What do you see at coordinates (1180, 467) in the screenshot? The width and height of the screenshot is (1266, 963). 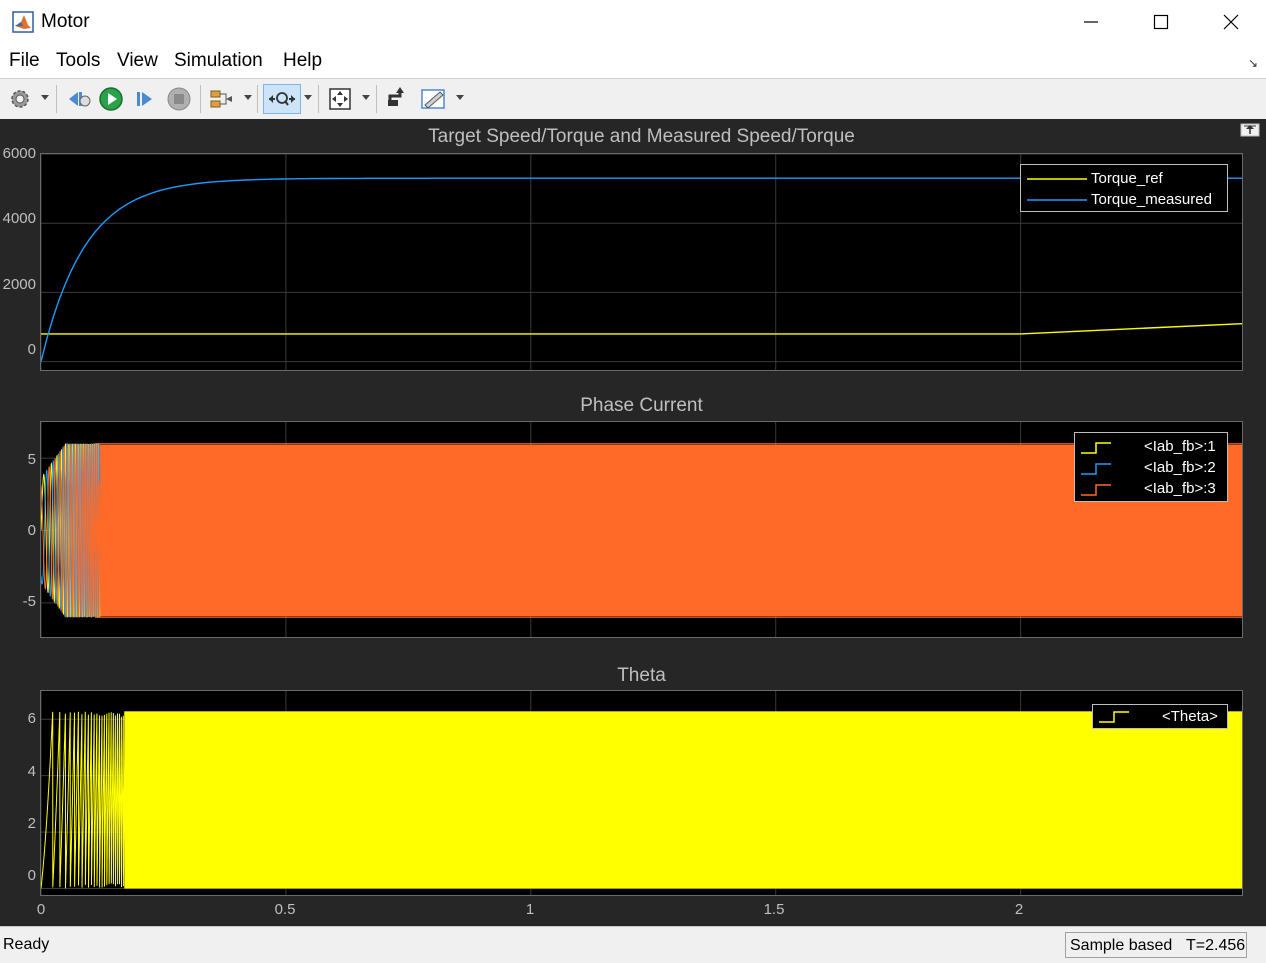 I see `legend-label: <Iab_fb>:2` at bounding box center [1180, 467].